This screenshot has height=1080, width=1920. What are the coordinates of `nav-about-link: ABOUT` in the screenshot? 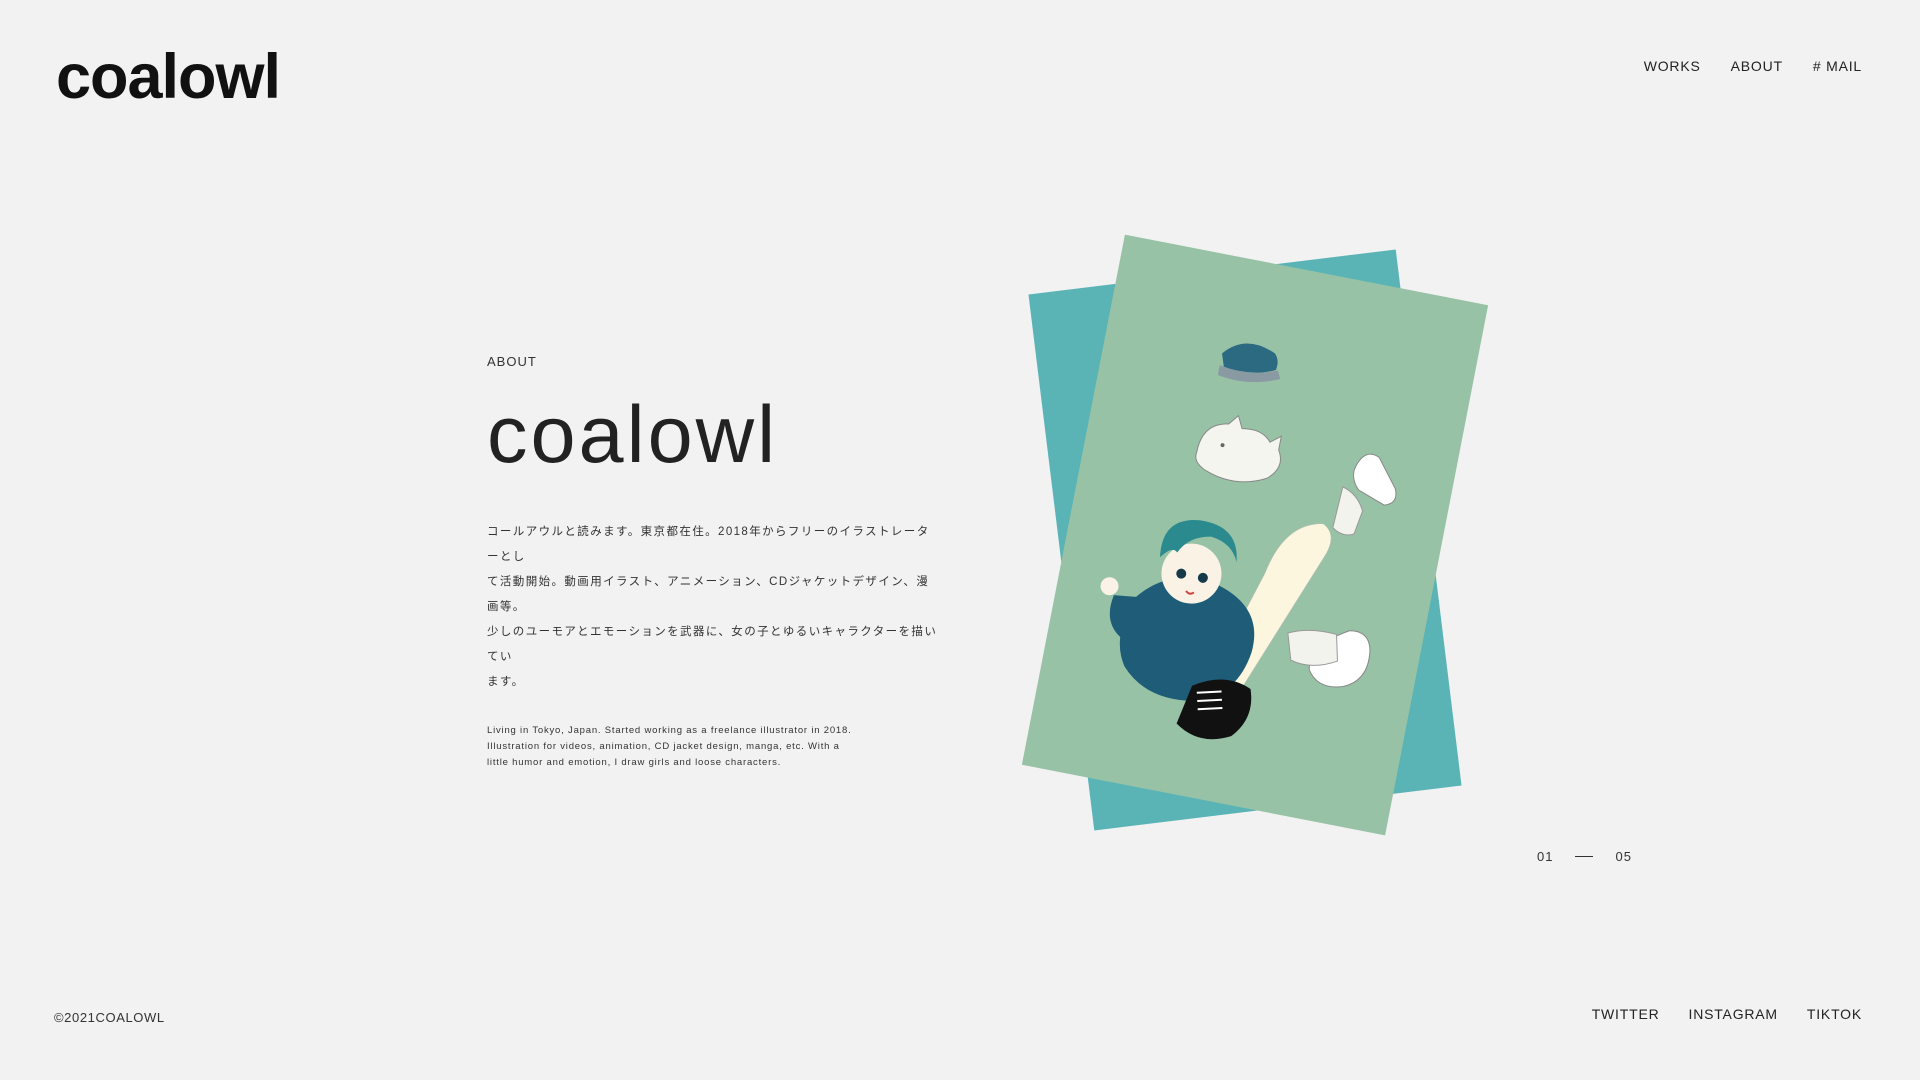 It's located at (1757, 66).